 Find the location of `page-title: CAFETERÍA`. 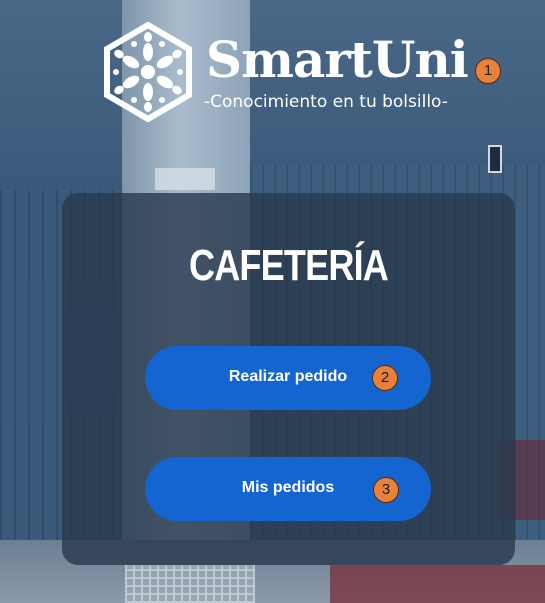

page-title: CAFETERÍA is located at coordinates (288, 265).